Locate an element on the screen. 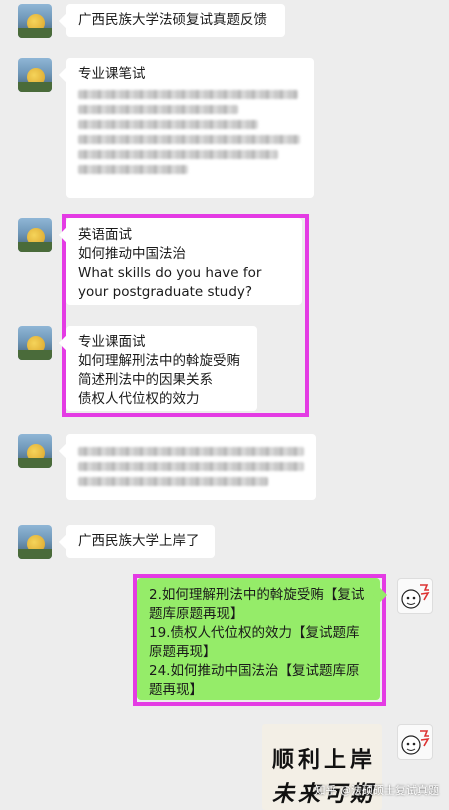  sticker-text: 顺利上岸 is located at coordinates (324, 760).